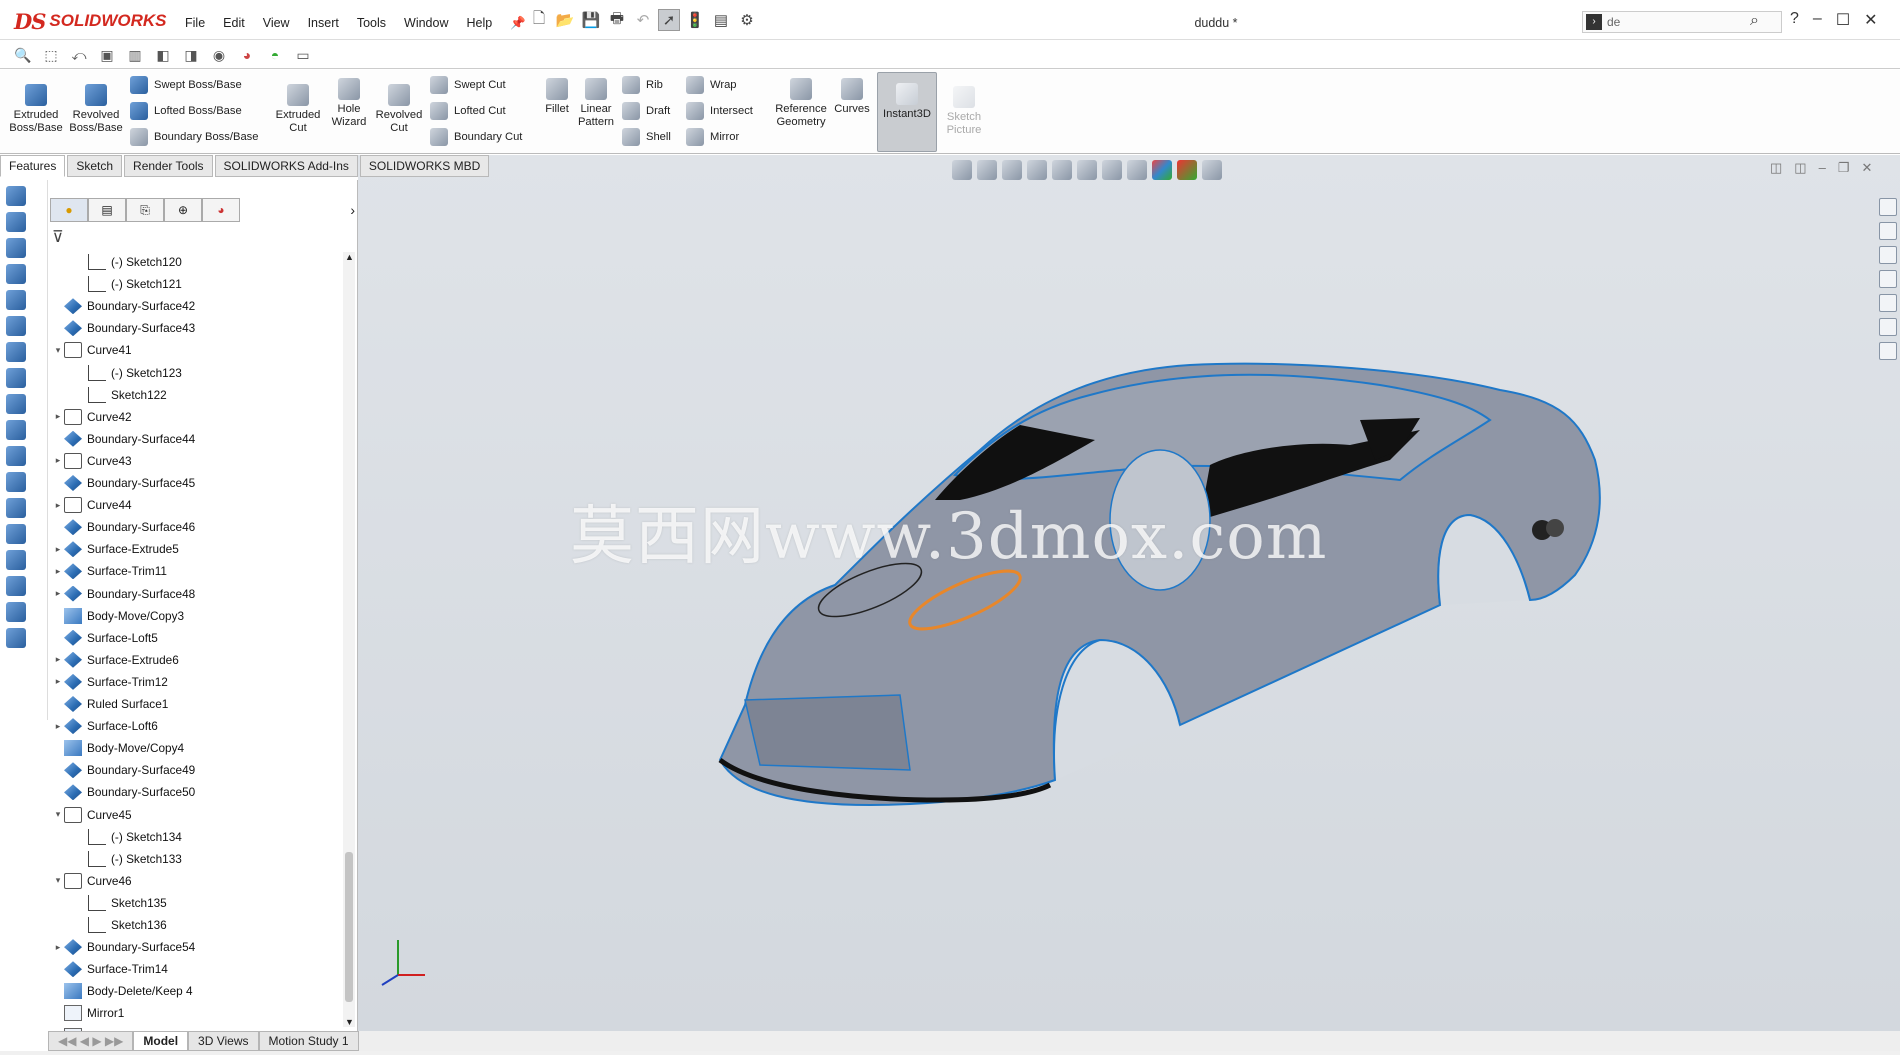 The width and height of the screenshot is (1900, 1055). I want to click on planar-surface-icon, so click(16, 352).